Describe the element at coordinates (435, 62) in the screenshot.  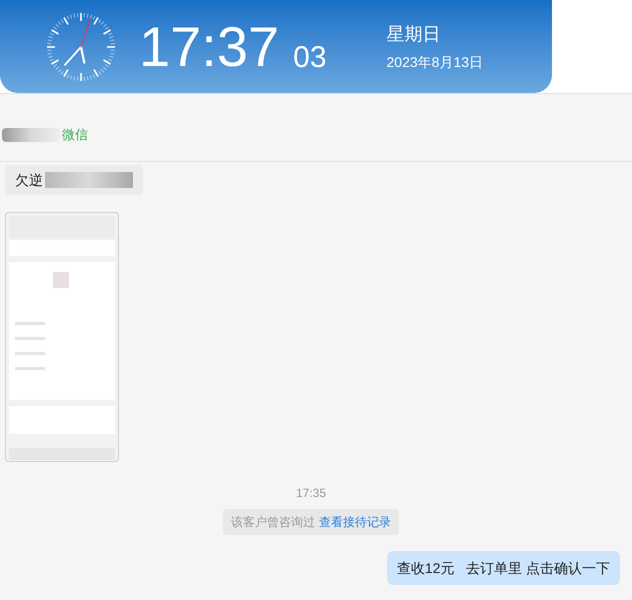
I see `date-label: 2023年8月13日` at that location.